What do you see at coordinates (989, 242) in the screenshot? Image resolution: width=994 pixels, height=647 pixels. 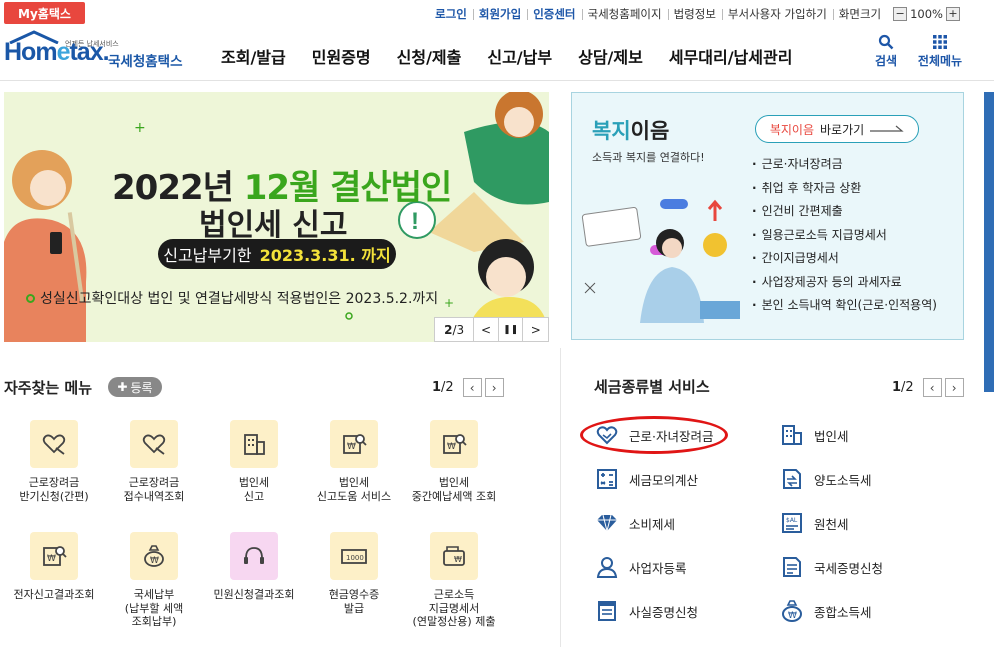 I see `side-quick-tab` at bounding box center [989, 242].